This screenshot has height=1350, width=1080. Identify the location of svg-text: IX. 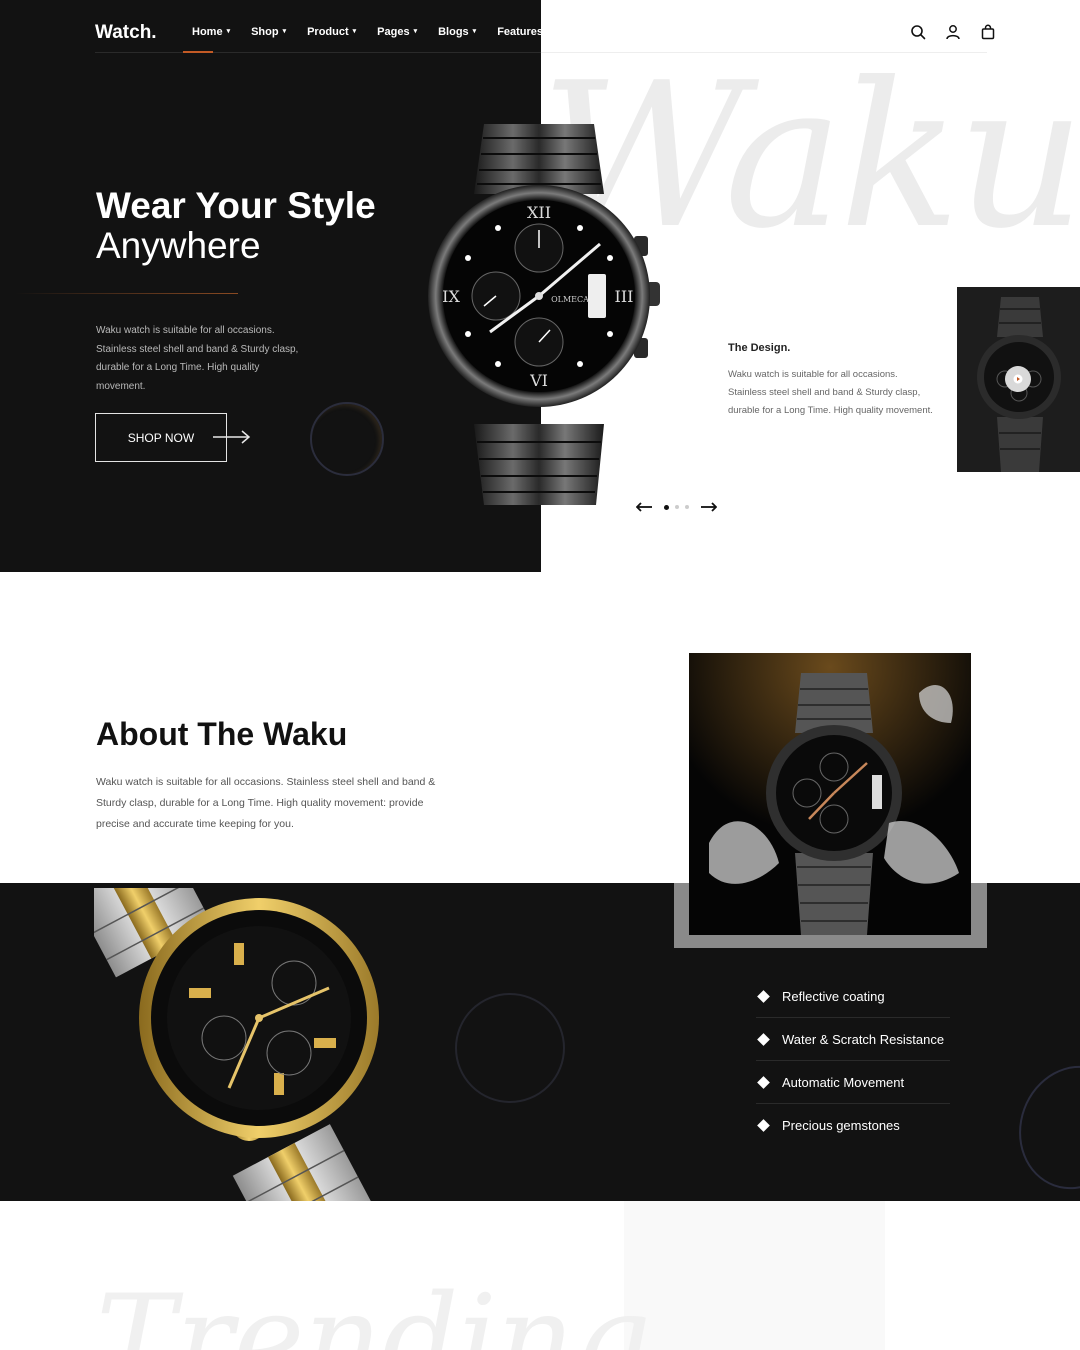
(451, 296).